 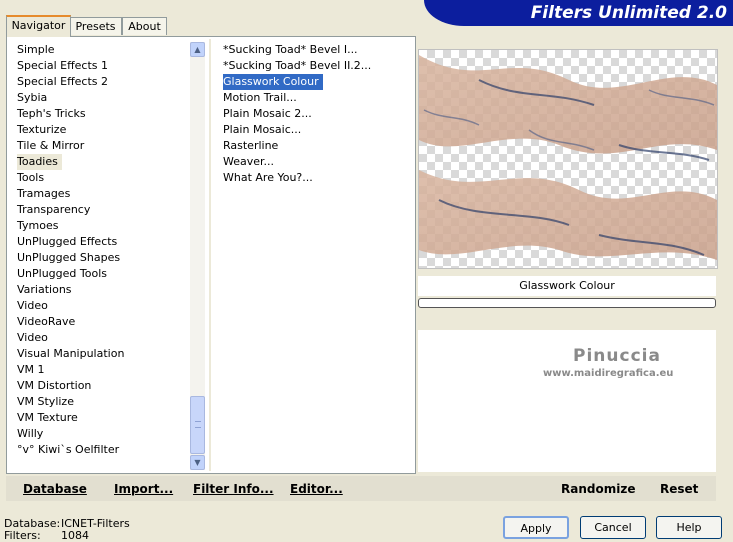 I want to click on list-item: Glasswork Colour, so click(x=314, y=82).